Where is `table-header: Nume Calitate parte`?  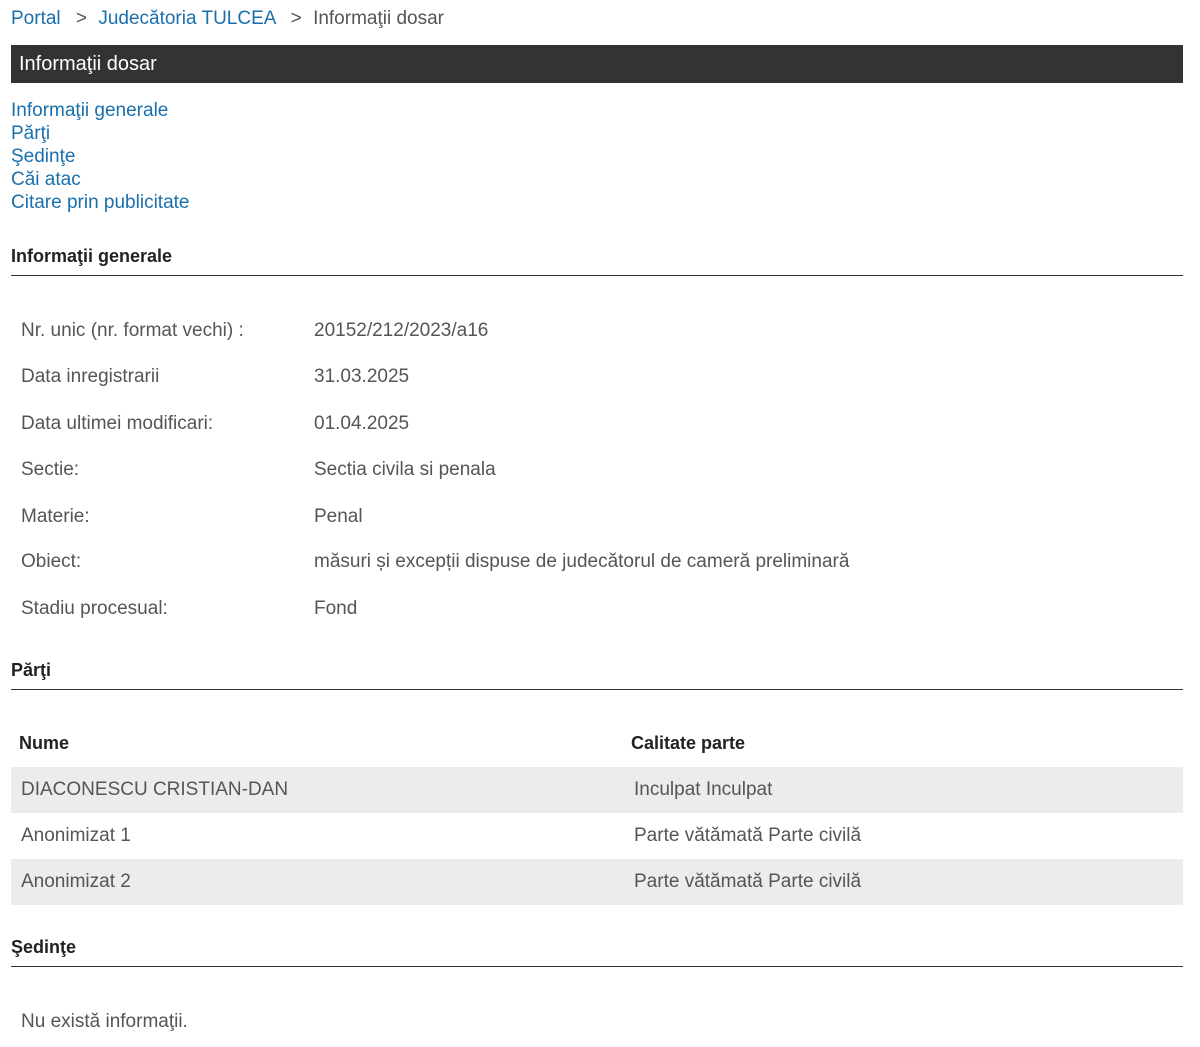 table-header: Nume Calitate parte is located at coordinates (597, 744).